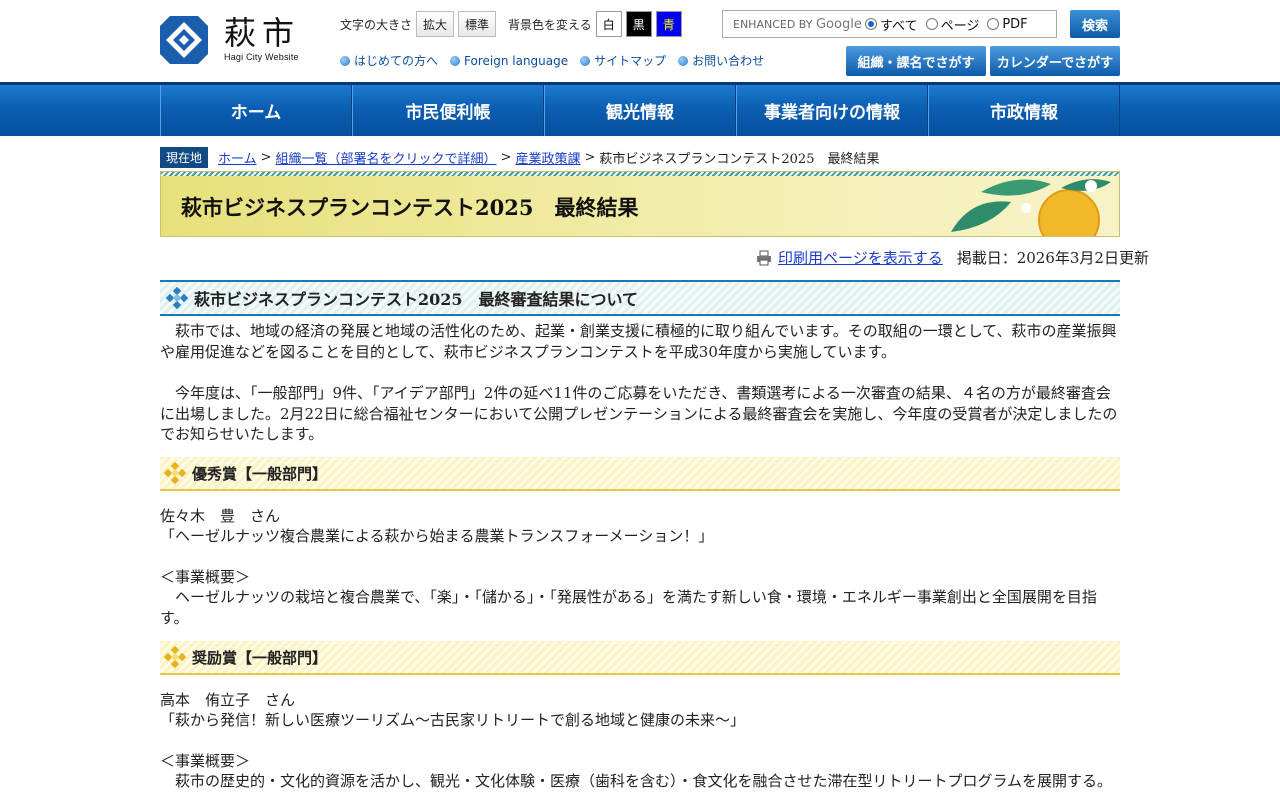 The height and width of the screenshot is (800, 1280). I want to click on site-logo: 萩市 Hagi City Website, so click(235, 40).